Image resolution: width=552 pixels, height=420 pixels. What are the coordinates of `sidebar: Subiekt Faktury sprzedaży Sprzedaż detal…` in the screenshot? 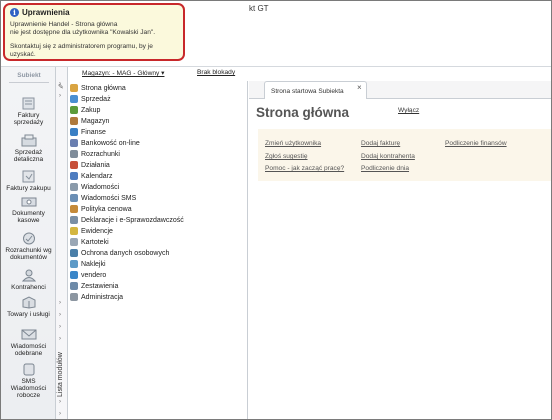 It's located at (28, 243).